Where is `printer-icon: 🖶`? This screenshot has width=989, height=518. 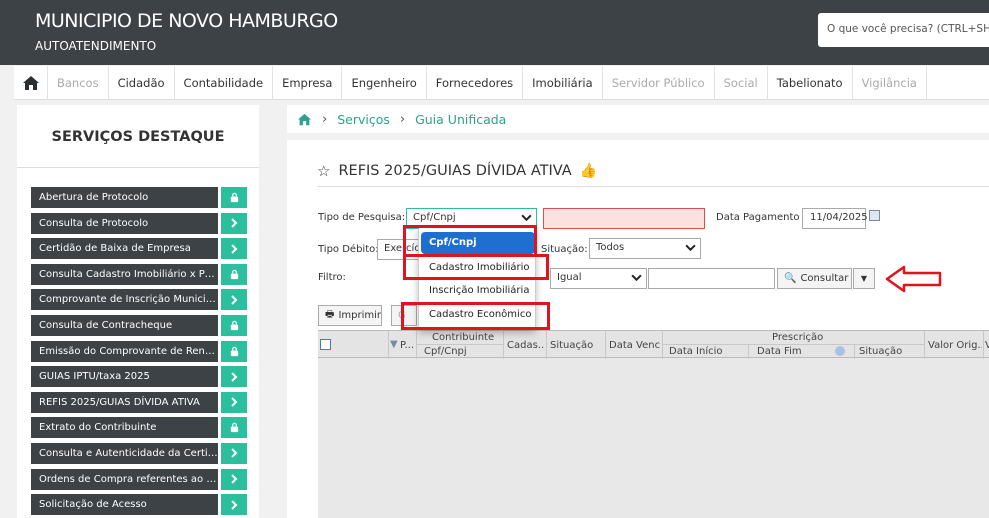 printer-icon: 🖶 is located at coordinates (330, 314).